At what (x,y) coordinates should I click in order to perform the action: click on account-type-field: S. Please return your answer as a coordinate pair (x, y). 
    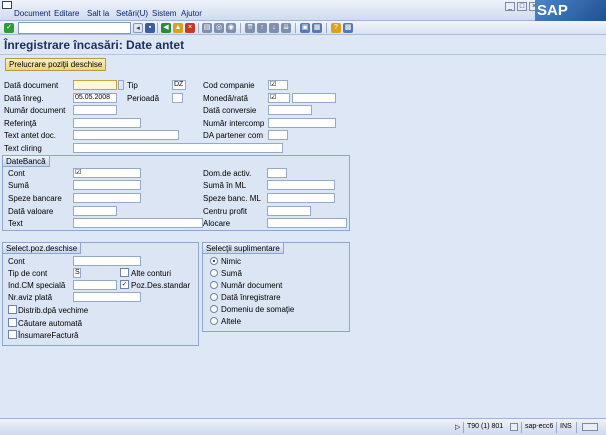
    Looking at the image, I should click on (77, 273).